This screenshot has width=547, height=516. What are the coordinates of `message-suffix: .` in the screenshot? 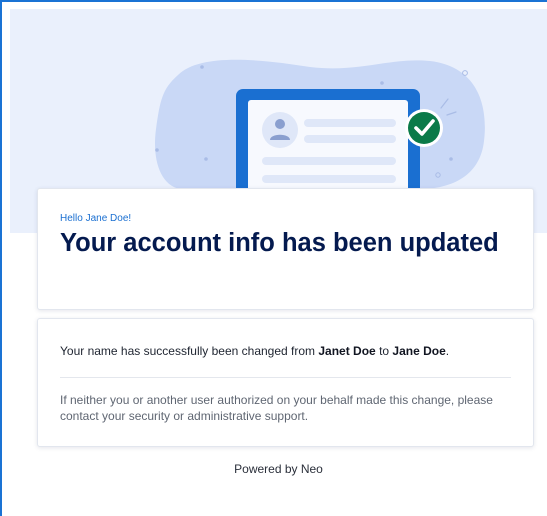 It's located at (447, 351).